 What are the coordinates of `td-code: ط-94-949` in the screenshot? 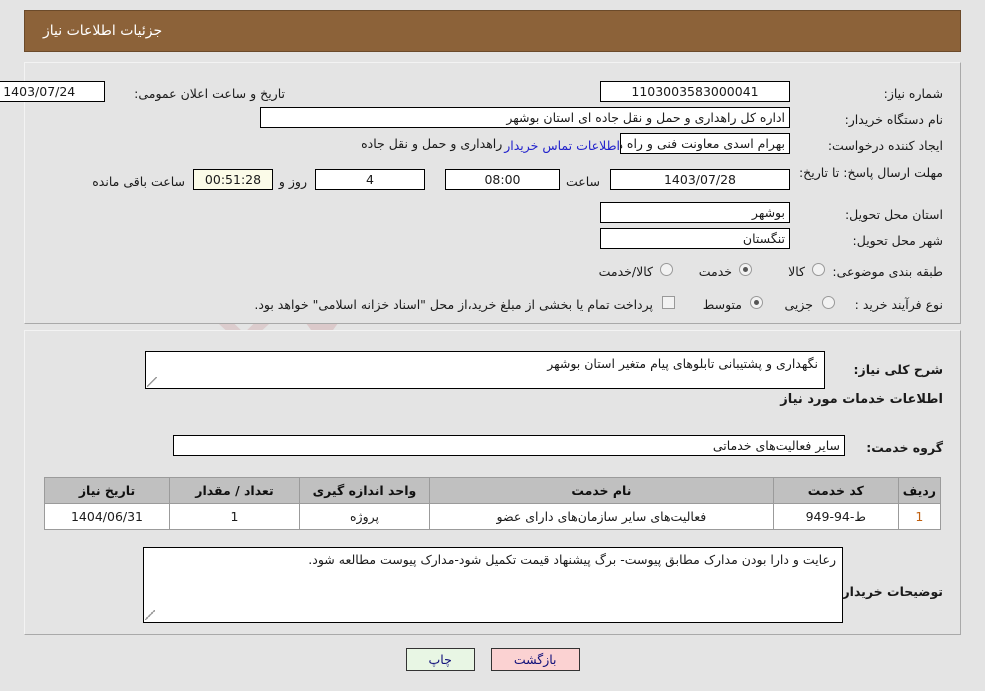 It's located at (835, 516).